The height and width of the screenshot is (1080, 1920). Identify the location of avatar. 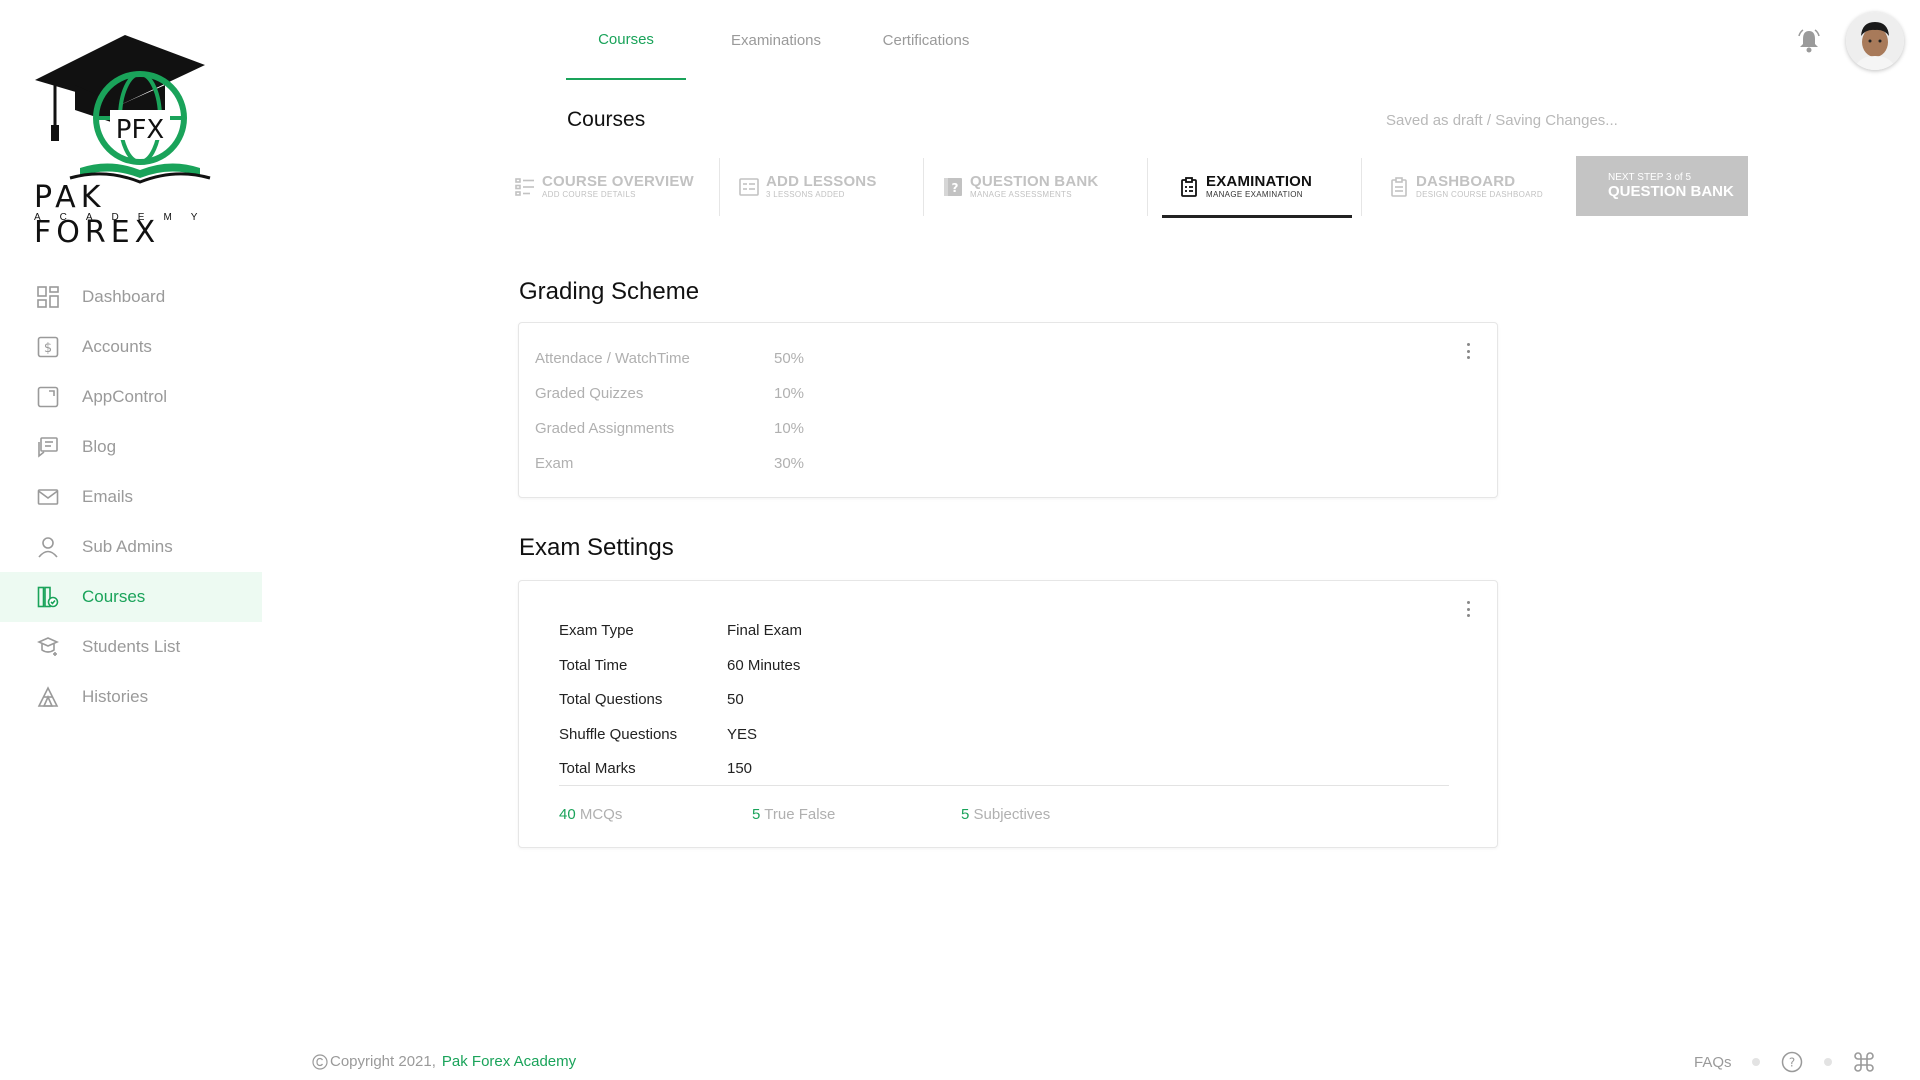
(1875, 41).